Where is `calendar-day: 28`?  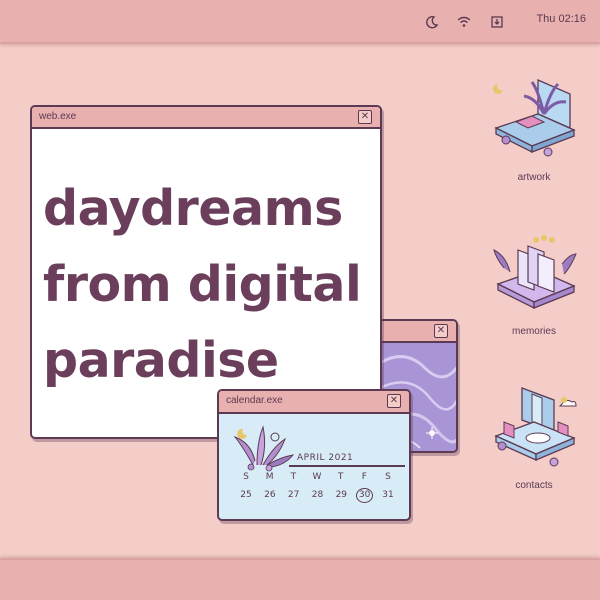 calendar-day: 28 is located at coordinates (317, 496).